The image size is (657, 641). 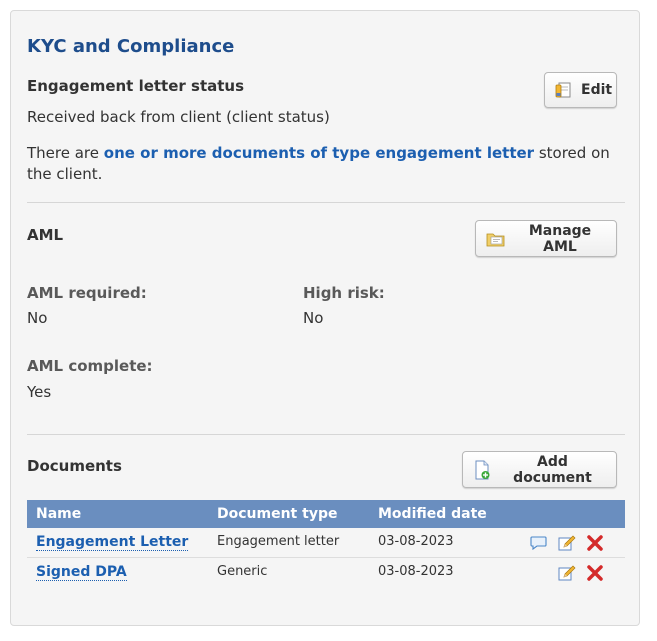 I want to click on high-risk-label: High risk:, so click(x=344, y=293).